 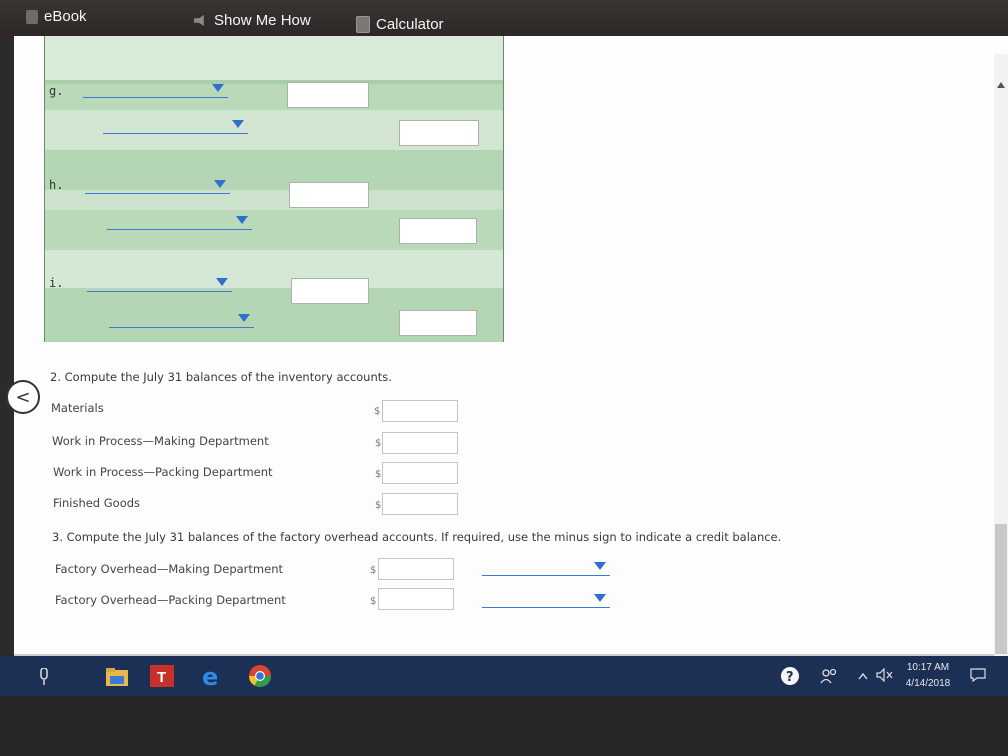 I want to click on speaker-icon, so click(x=199, y=20).